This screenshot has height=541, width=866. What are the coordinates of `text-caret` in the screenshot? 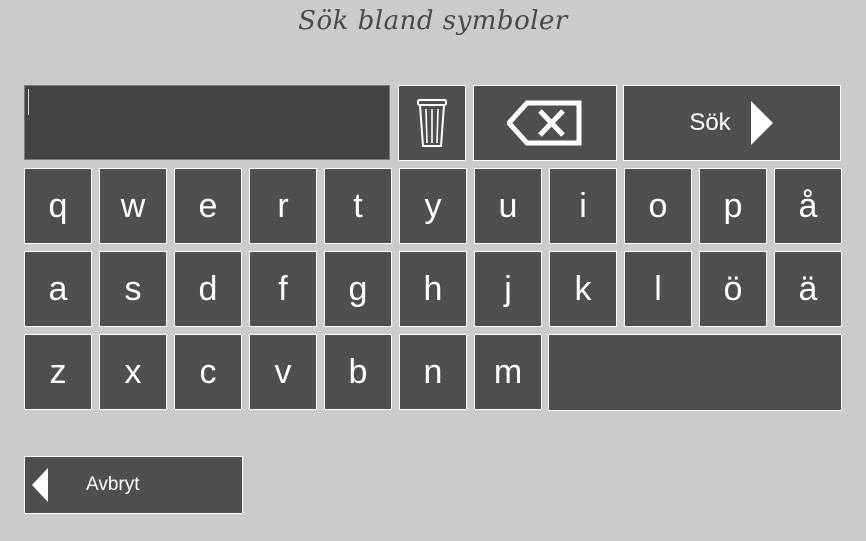 It's located at (28, 102).